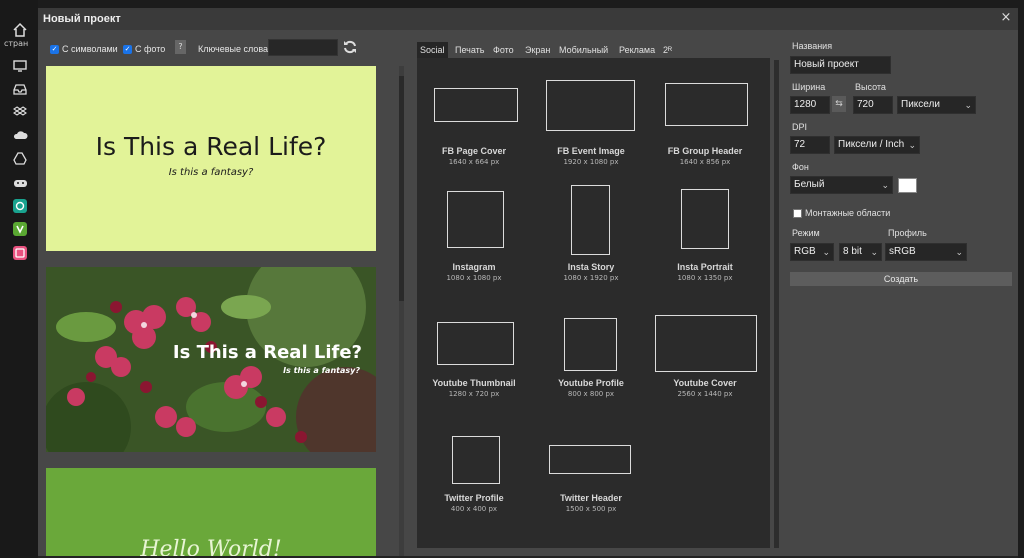 The image size is (1024, 558). Describe the element at coordinates (907, 233) in the screenshot. I see `profile-label: Профиль` at that location.